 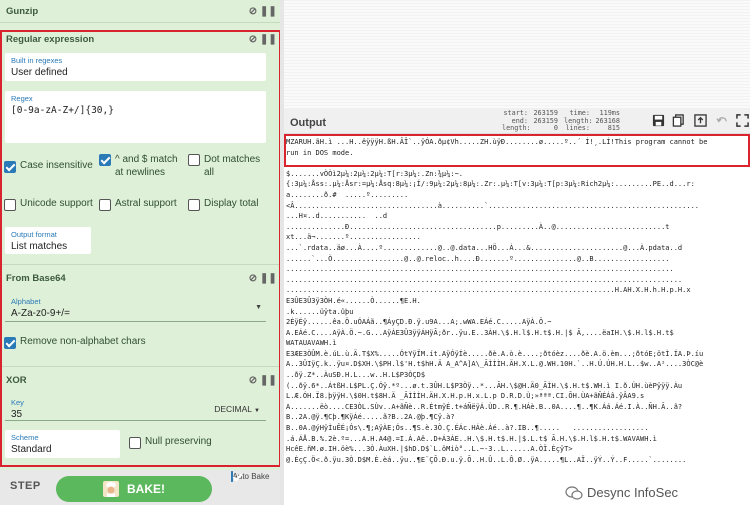 What do you see at coordinates (545, 120) in the screenshot?
I see `stat-value: 263159` at bounding box center [545, 120].